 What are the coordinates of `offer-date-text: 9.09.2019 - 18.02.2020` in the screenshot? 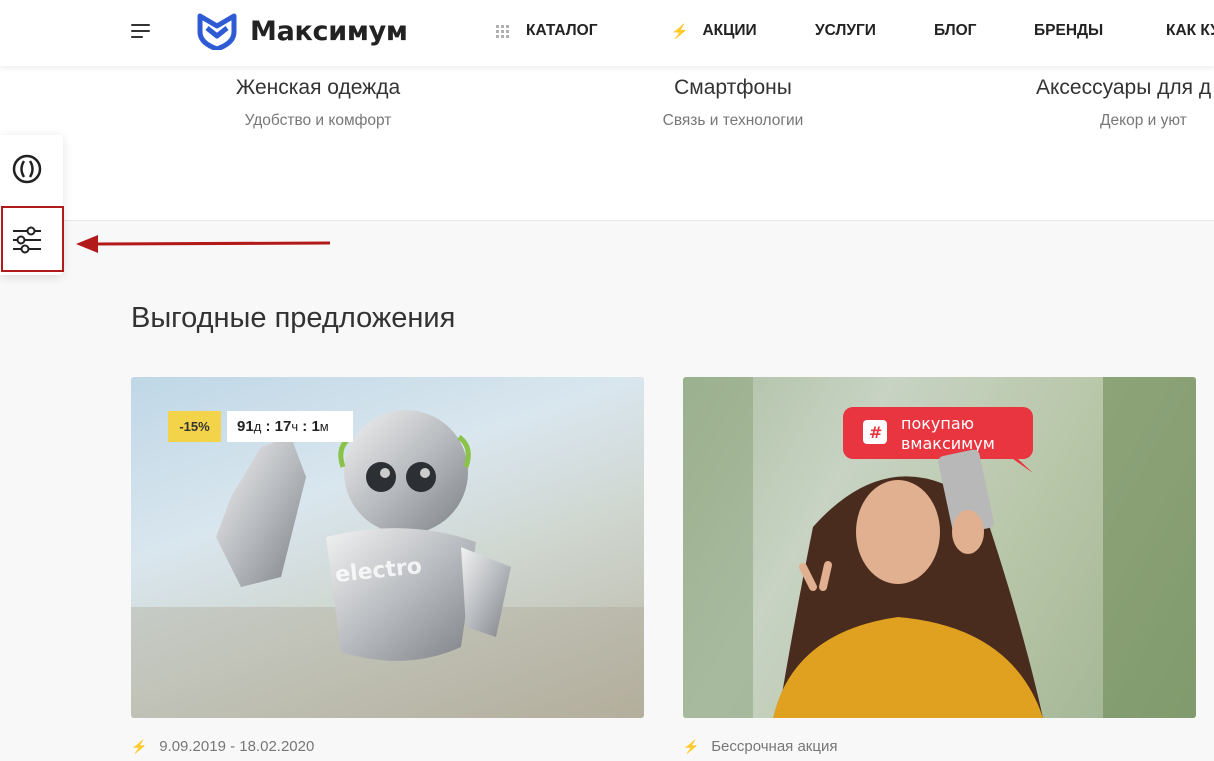 It's located at (237, 746).